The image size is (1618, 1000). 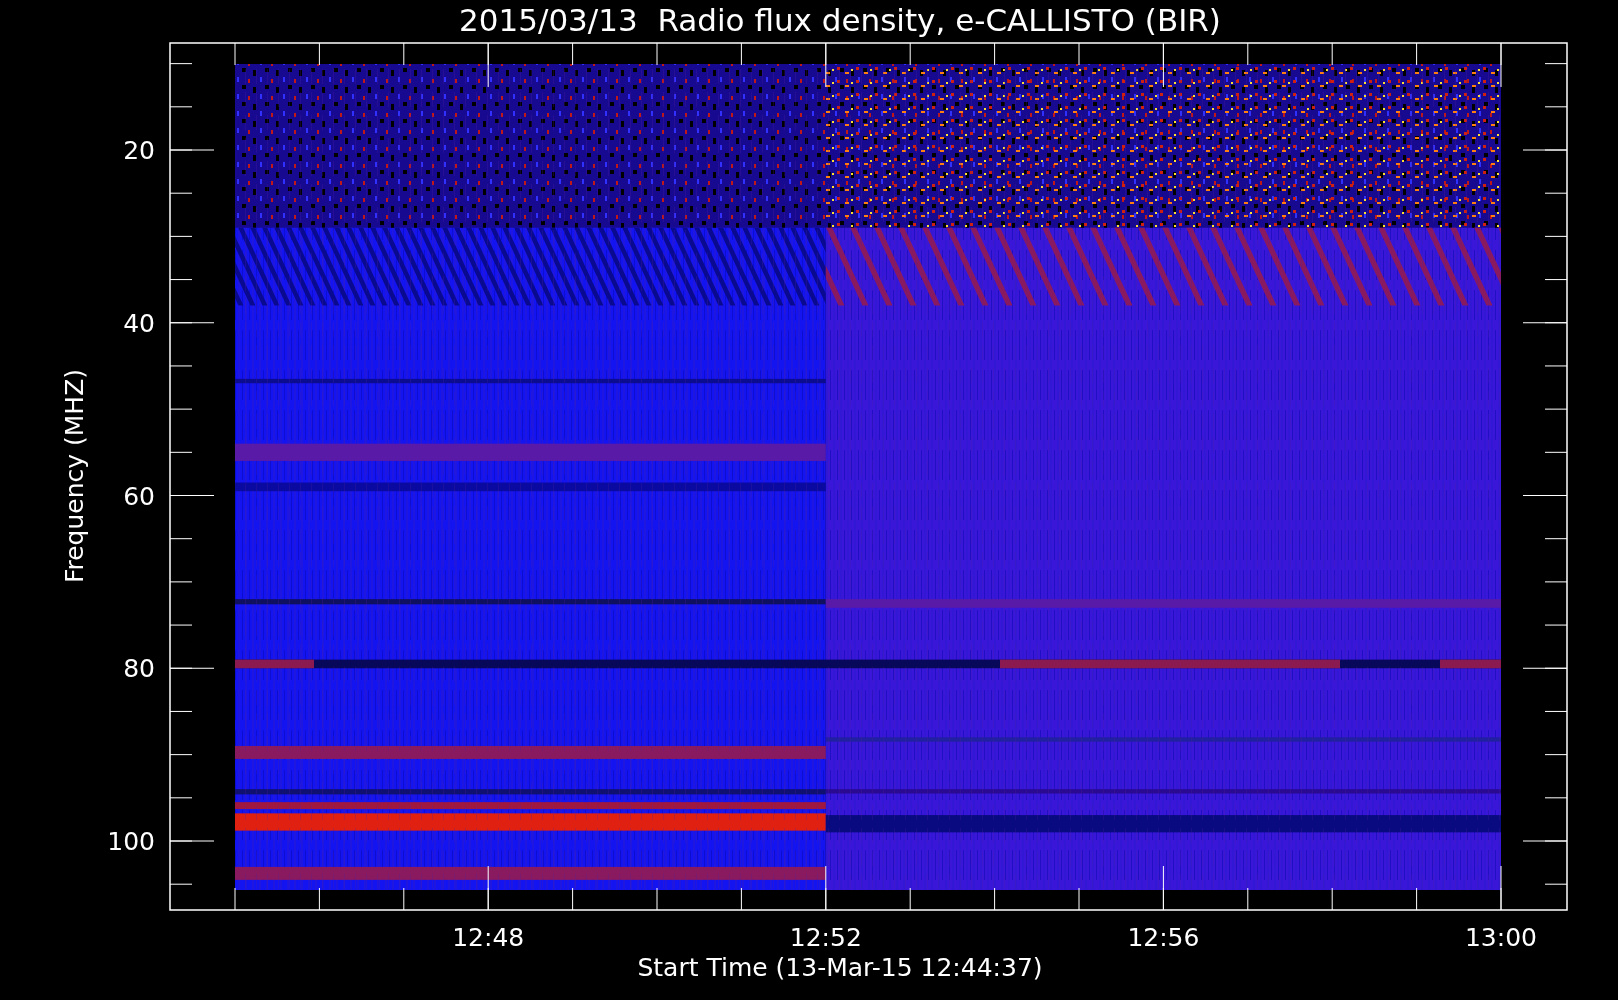 I want to click on tick-label: 12:56, so click(x=1163, y=937).